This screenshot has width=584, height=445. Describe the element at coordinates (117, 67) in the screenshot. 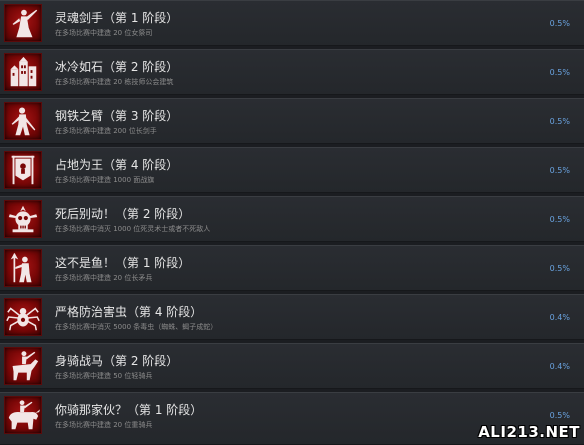

I see `achievement-name: 冰冷如石（第 2 阶段）` at that location.